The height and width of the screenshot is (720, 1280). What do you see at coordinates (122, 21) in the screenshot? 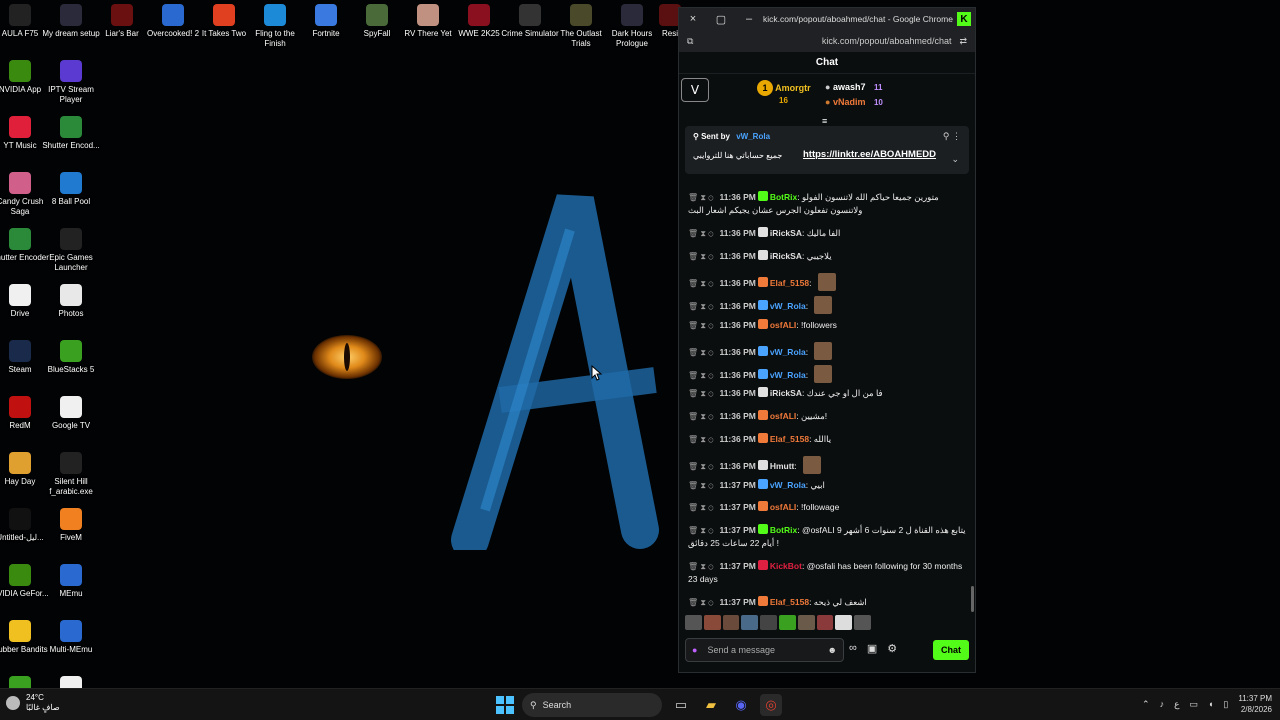
I see `desktop-icon: Liar's Bar` at bounding box center [122, 21].